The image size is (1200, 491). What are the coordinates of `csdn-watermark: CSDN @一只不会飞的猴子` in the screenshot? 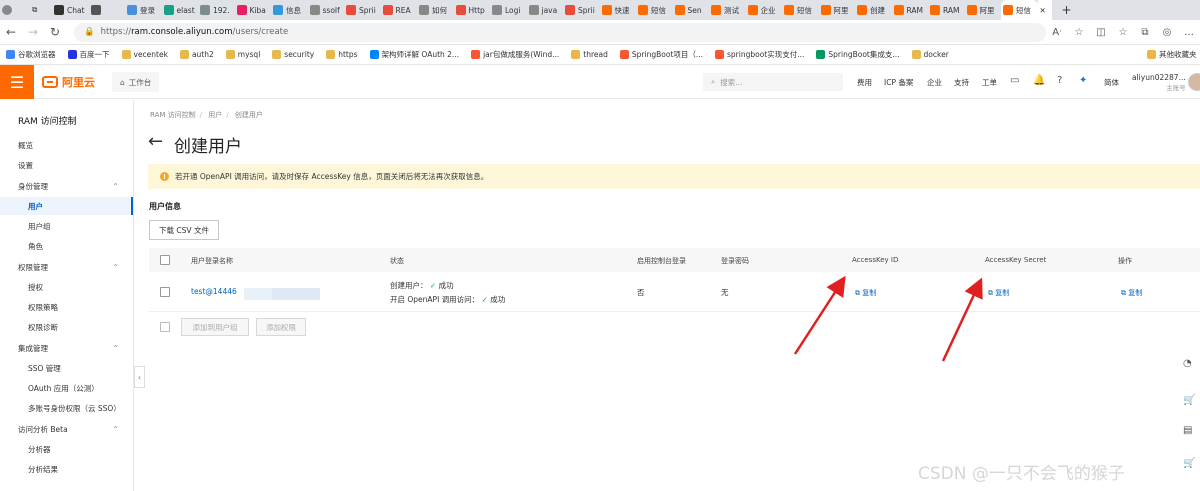 It's located at (1021, 474).